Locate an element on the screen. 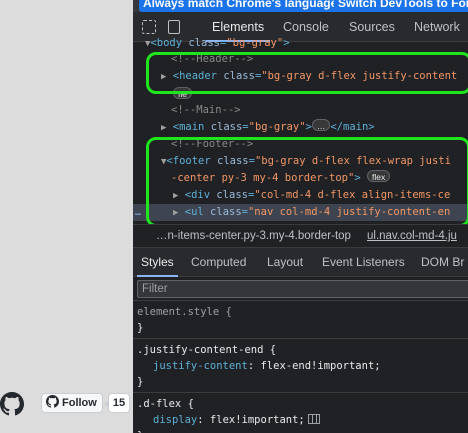 This screenshot has height=433, width=468. rule-selector: .d-flex { is located at coordinates (165, 404).